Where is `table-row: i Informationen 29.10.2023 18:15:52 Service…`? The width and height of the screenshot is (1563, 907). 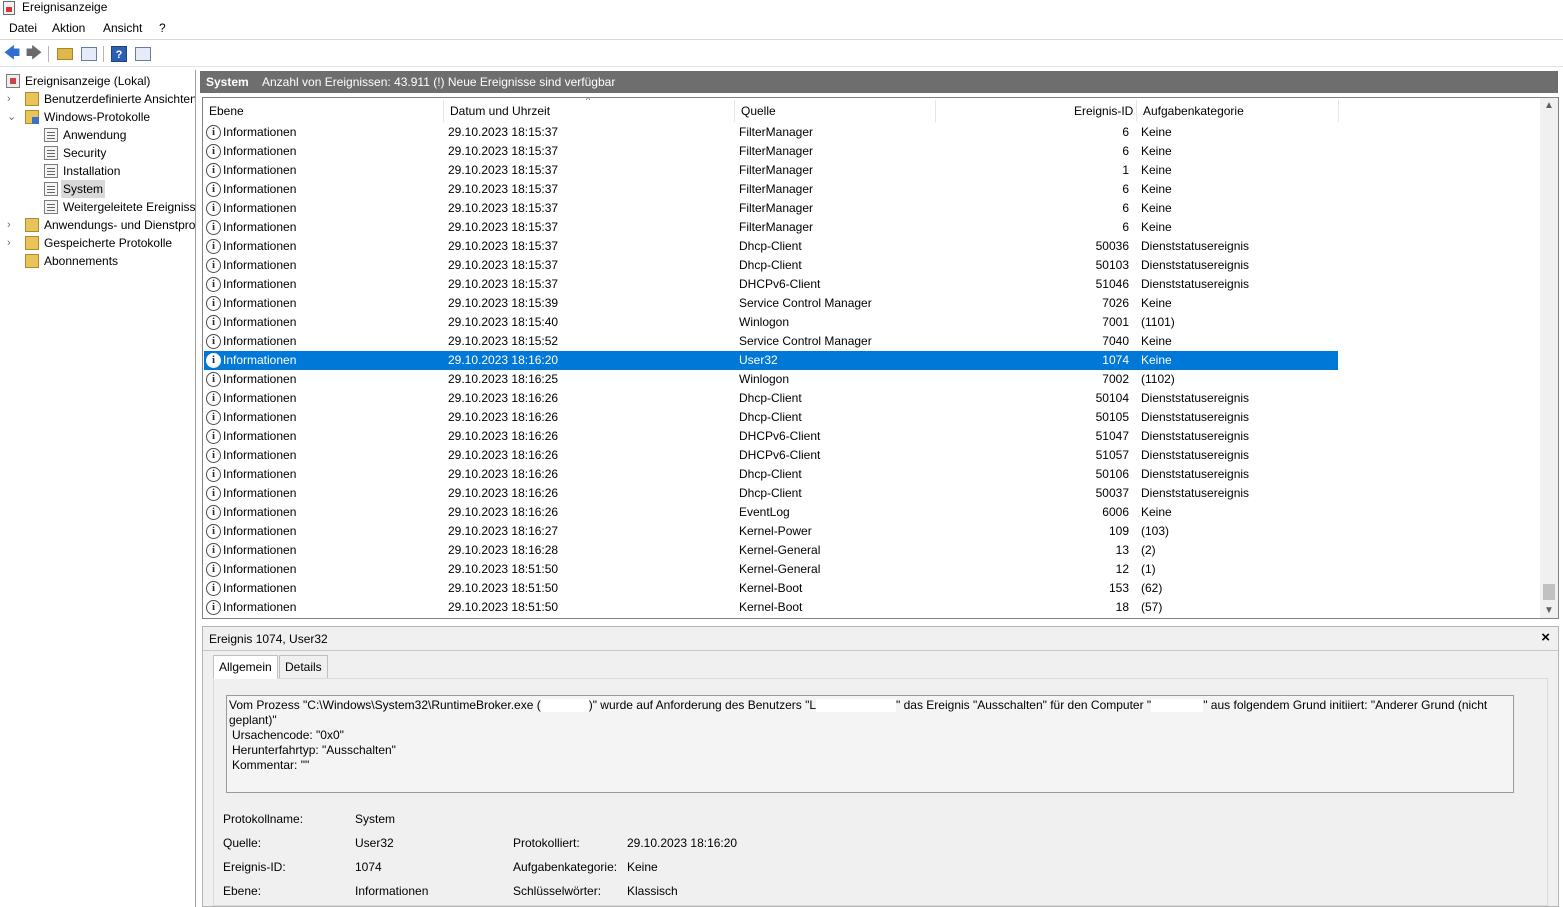
table-row: i Informationen 29.10.2023 18:15:52 Service… is located at coordinates (771, 341).